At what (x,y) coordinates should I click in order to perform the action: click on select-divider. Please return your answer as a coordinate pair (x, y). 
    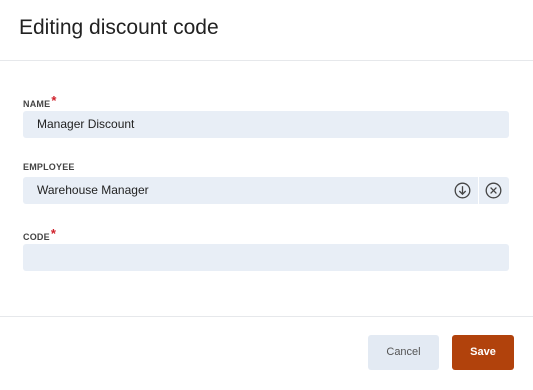
    Looking at the image, I should click on (478, 190).